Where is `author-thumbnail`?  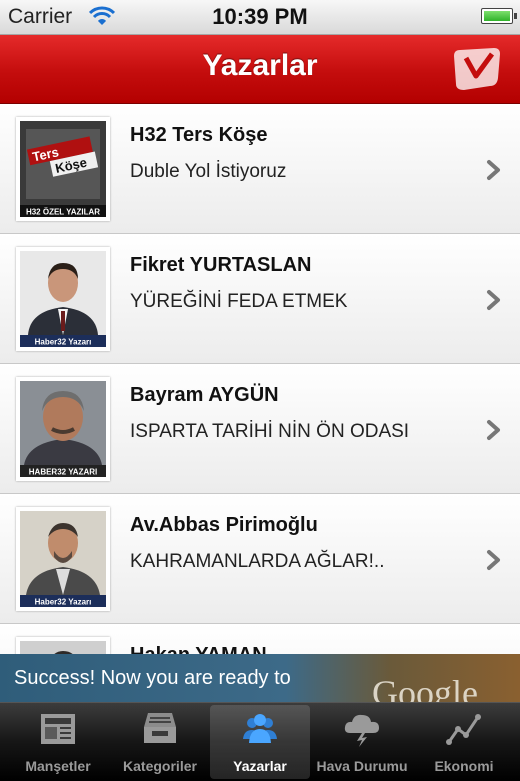 author-thumbnail is located at coordinates (63, 645).